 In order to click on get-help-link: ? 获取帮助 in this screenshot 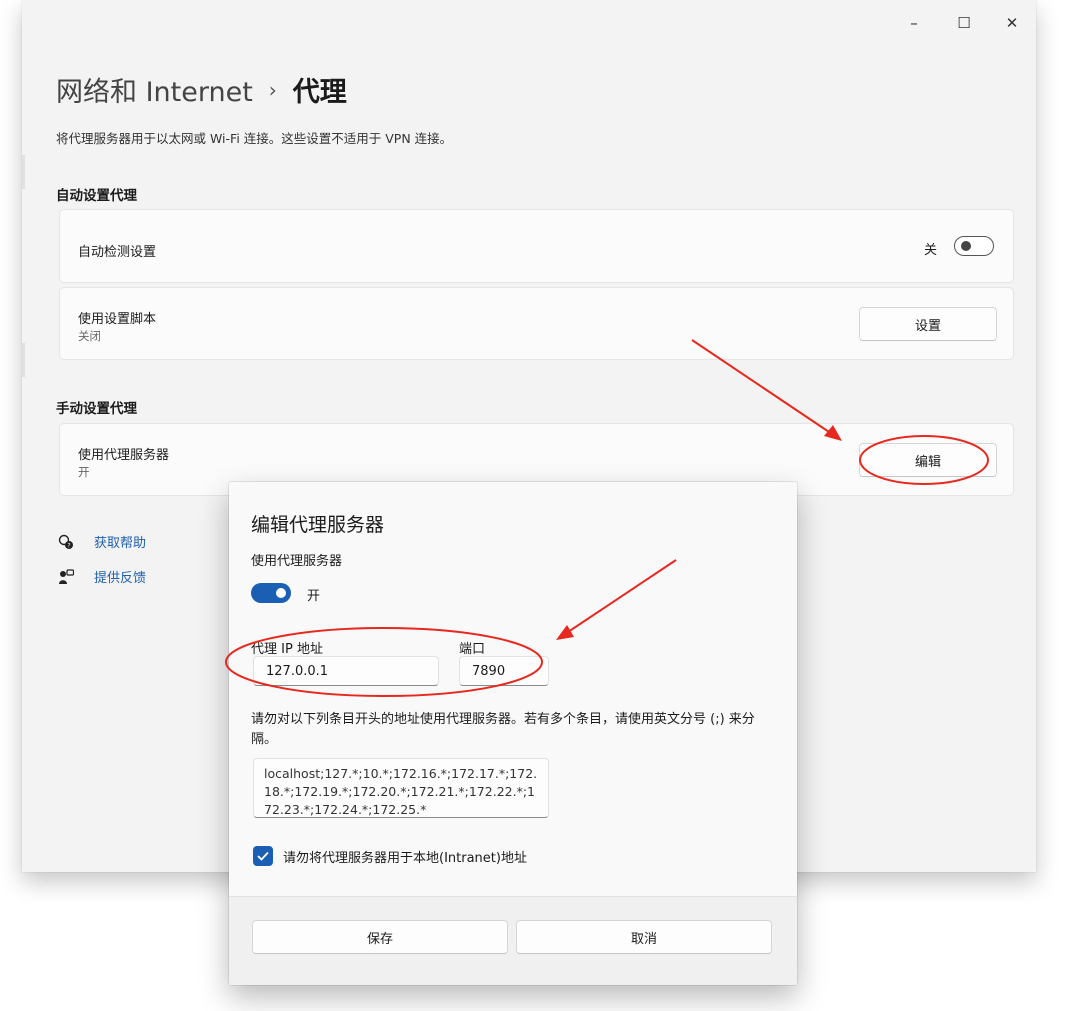, I will do `click(102, 541)`.